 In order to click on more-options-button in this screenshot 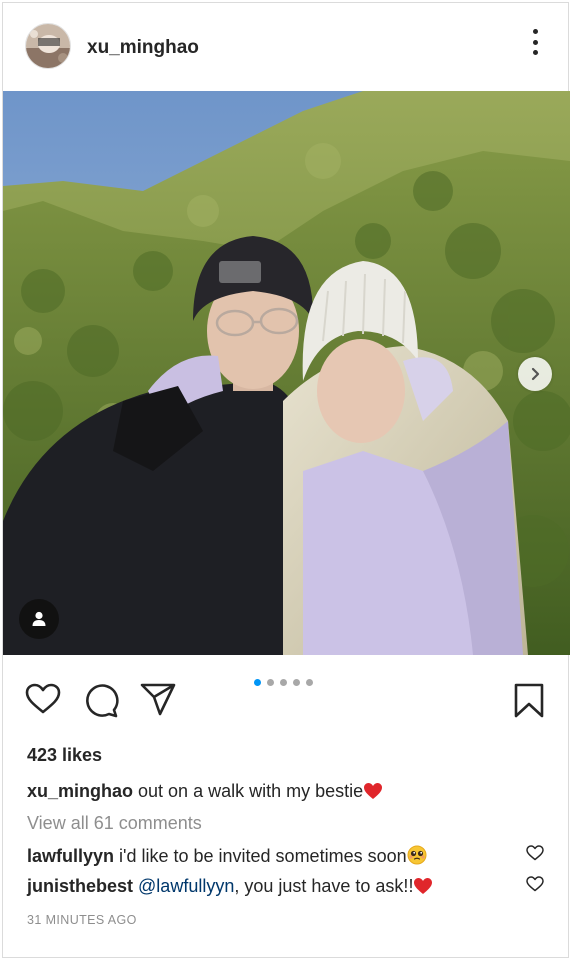, I will do `click(535, 42)`.